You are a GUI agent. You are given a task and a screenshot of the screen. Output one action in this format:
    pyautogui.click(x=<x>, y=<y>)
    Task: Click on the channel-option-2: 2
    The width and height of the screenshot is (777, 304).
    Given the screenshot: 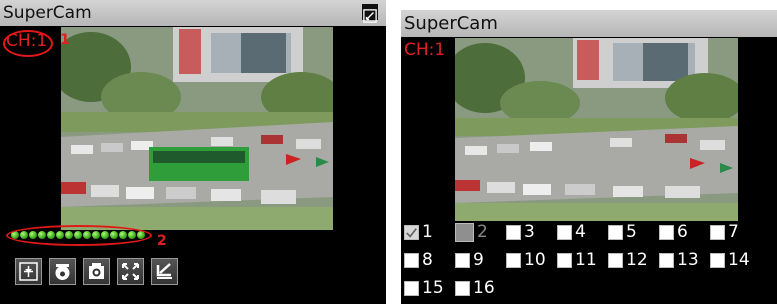 What is the action you would take?
    pyautogui.click(x=480, y=232)
    